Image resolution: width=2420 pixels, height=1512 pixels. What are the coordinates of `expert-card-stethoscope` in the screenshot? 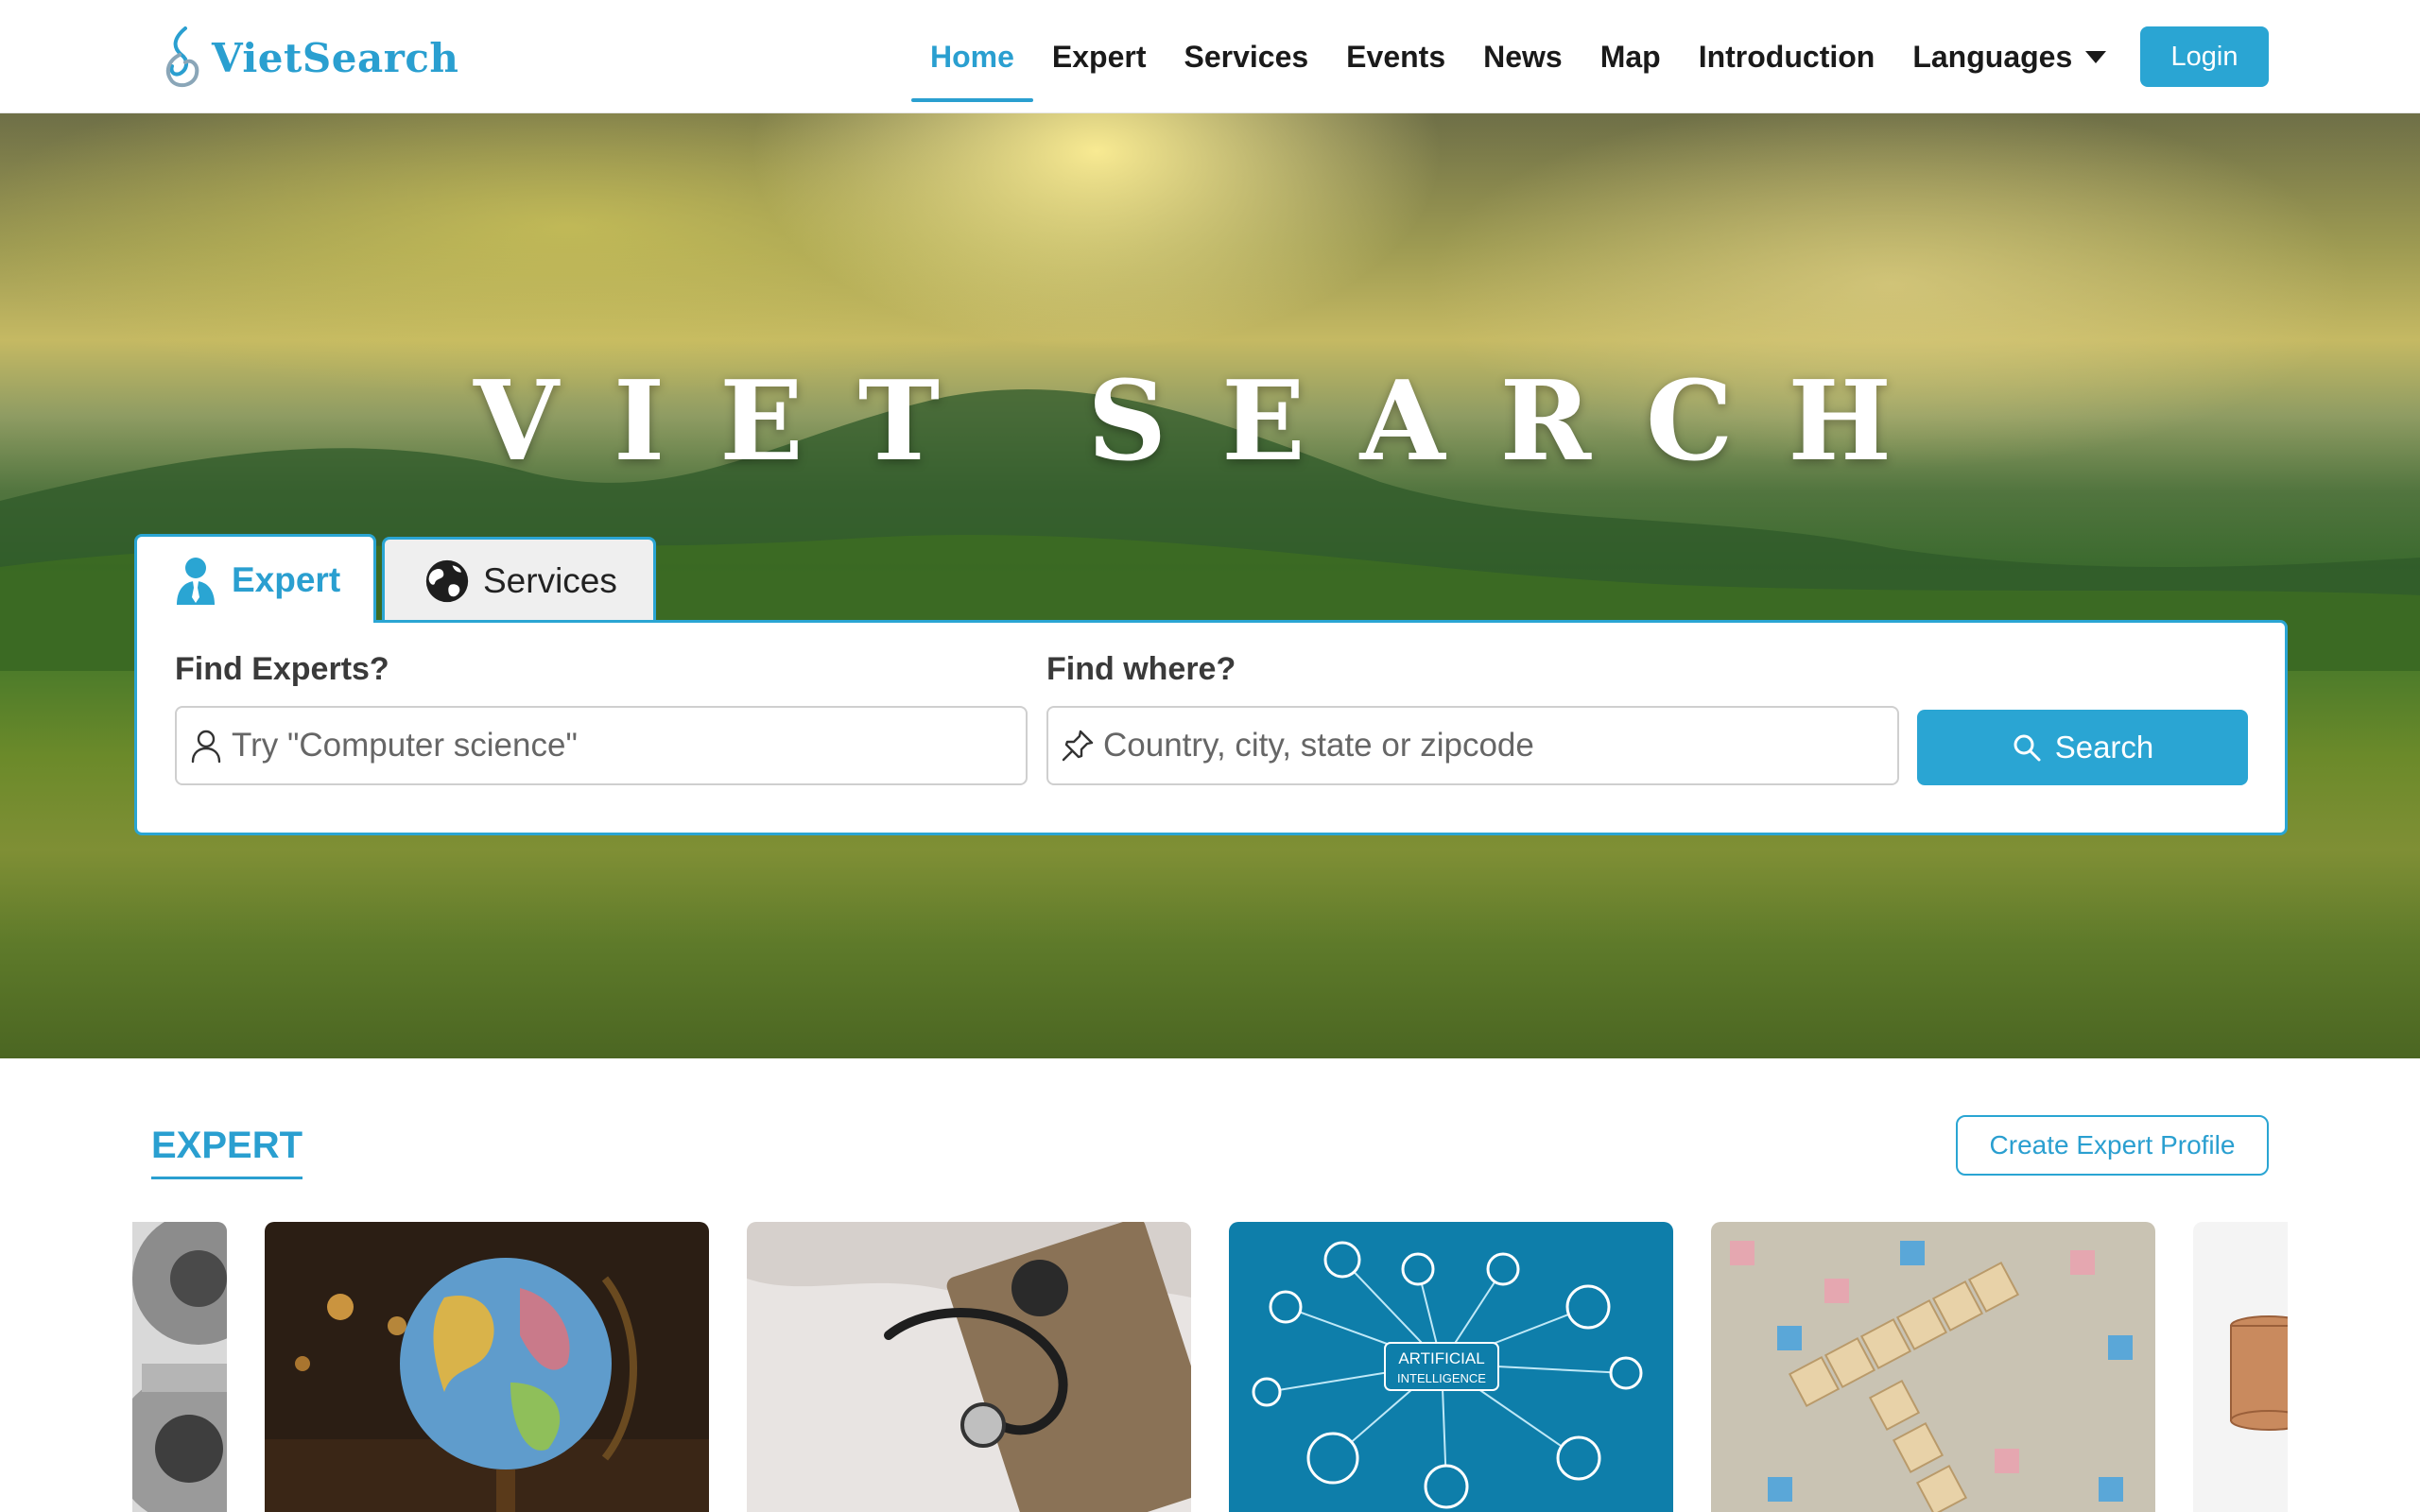 It's located at (969, 1367).